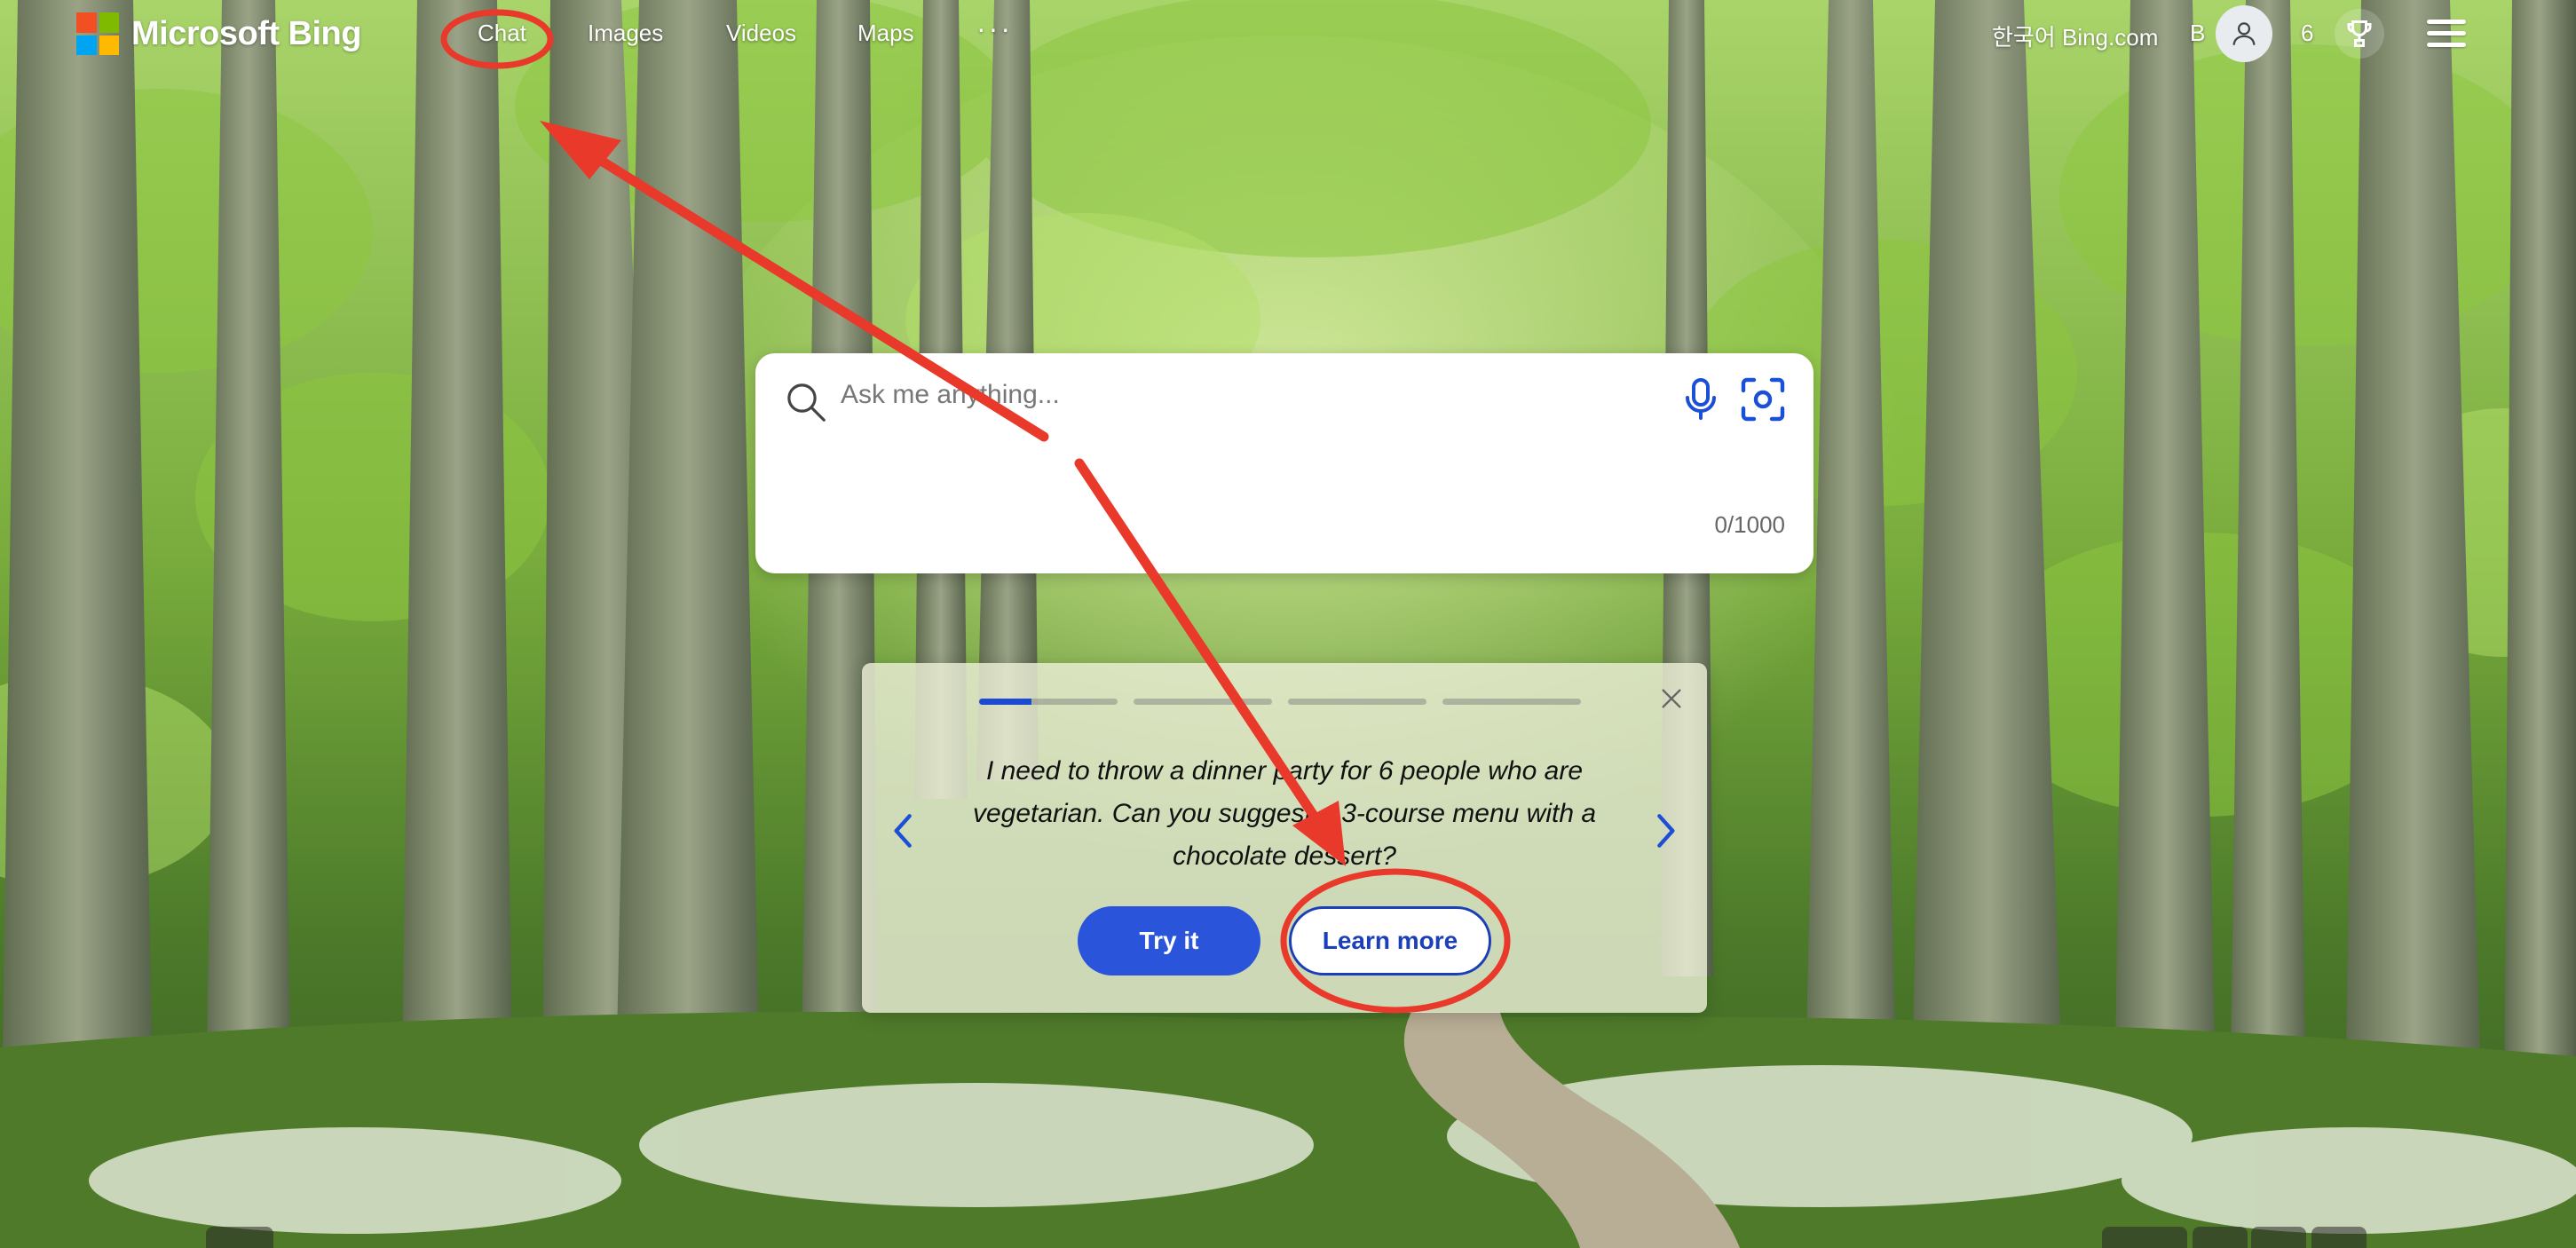 The width and height of the screenshot is (2576, 1248). Describe the element at coordinates (625, 33) in the screenshot. I see `nav-images: Images` at that location.